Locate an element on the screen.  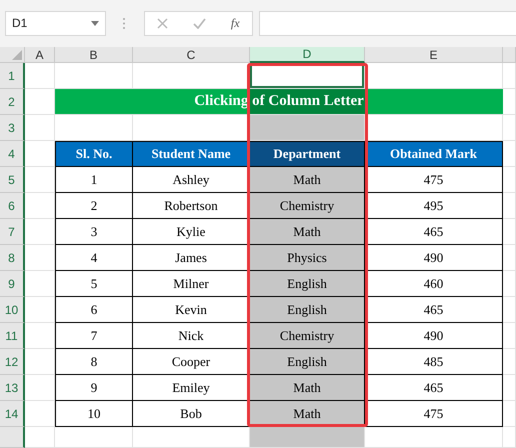
name-box: D1 is located at coordinates (55, 23).